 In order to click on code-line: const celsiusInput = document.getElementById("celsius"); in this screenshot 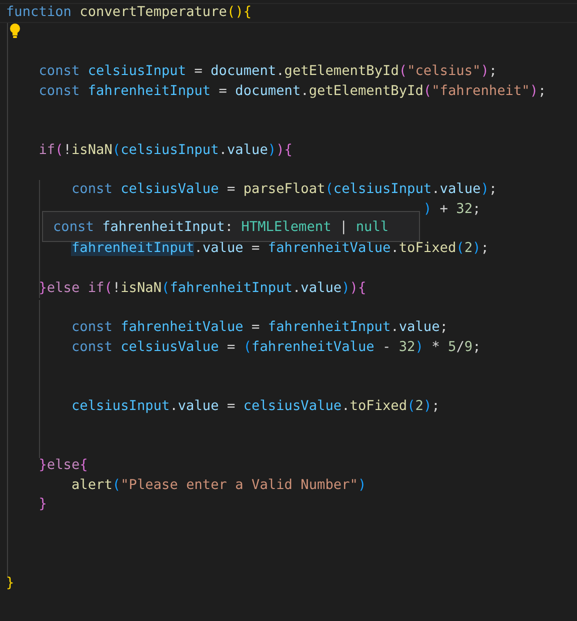, I will do `click(268, 71)`.